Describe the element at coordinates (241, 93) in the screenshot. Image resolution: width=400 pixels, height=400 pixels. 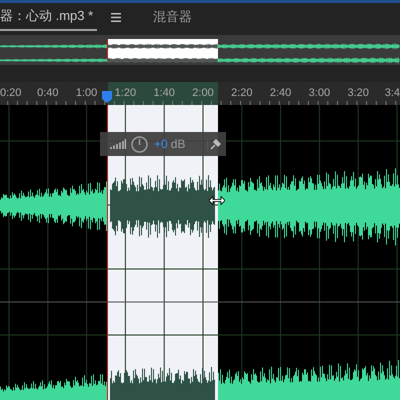
I see `time-label: 2:20` at that location.